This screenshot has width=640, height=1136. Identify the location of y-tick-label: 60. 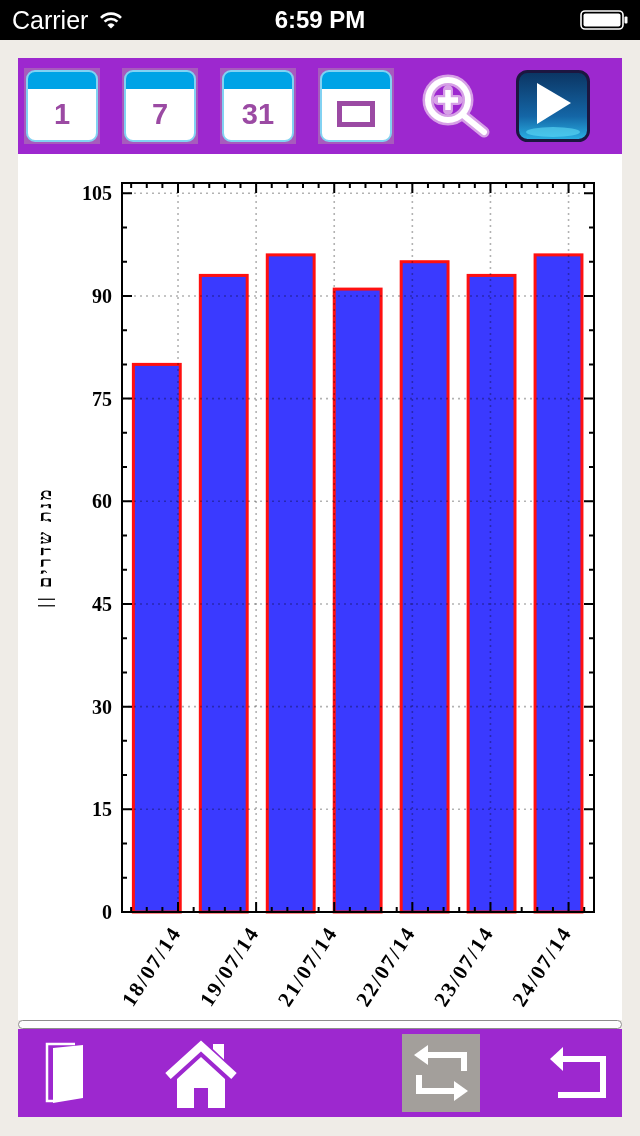
(102, 501).